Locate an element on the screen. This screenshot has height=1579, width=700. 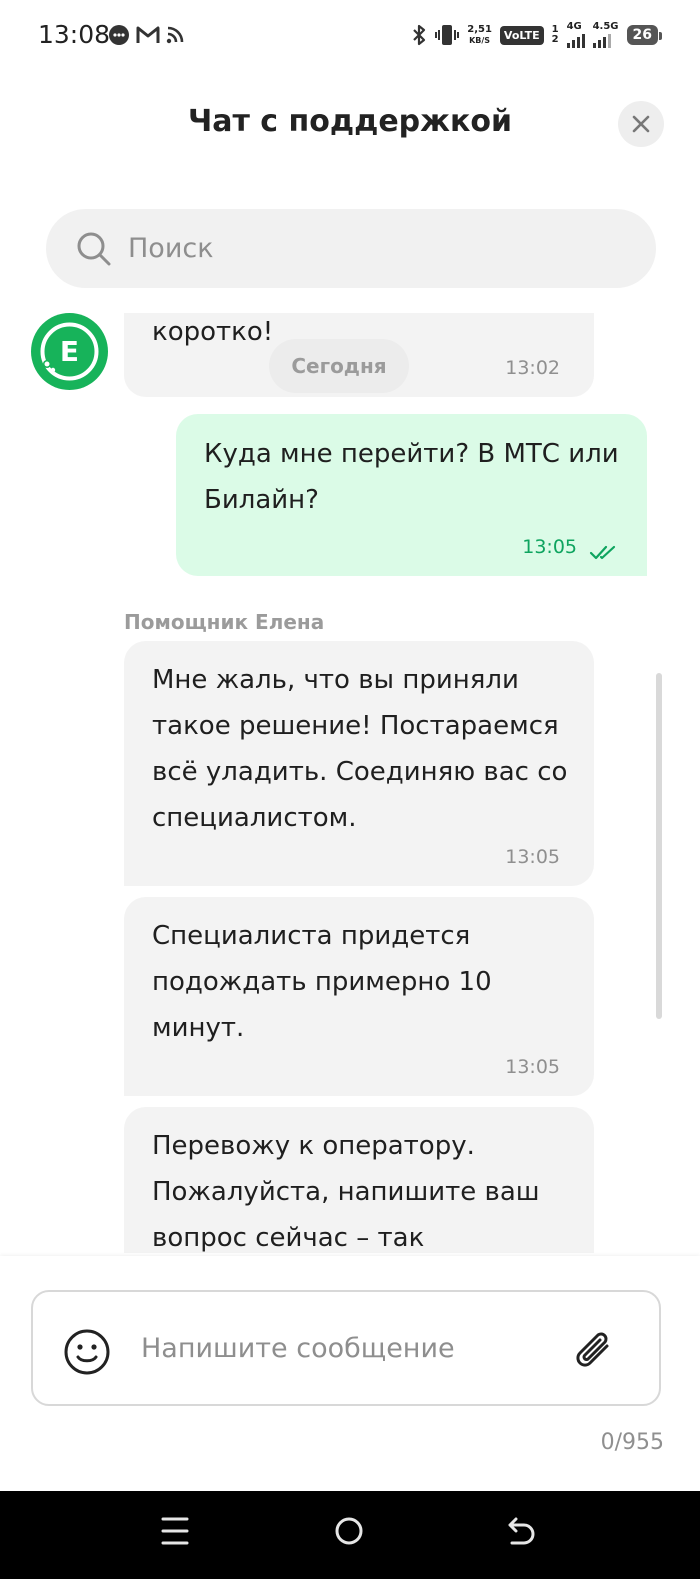
signal-2: 4.5G is located at coordinates (605, 35).